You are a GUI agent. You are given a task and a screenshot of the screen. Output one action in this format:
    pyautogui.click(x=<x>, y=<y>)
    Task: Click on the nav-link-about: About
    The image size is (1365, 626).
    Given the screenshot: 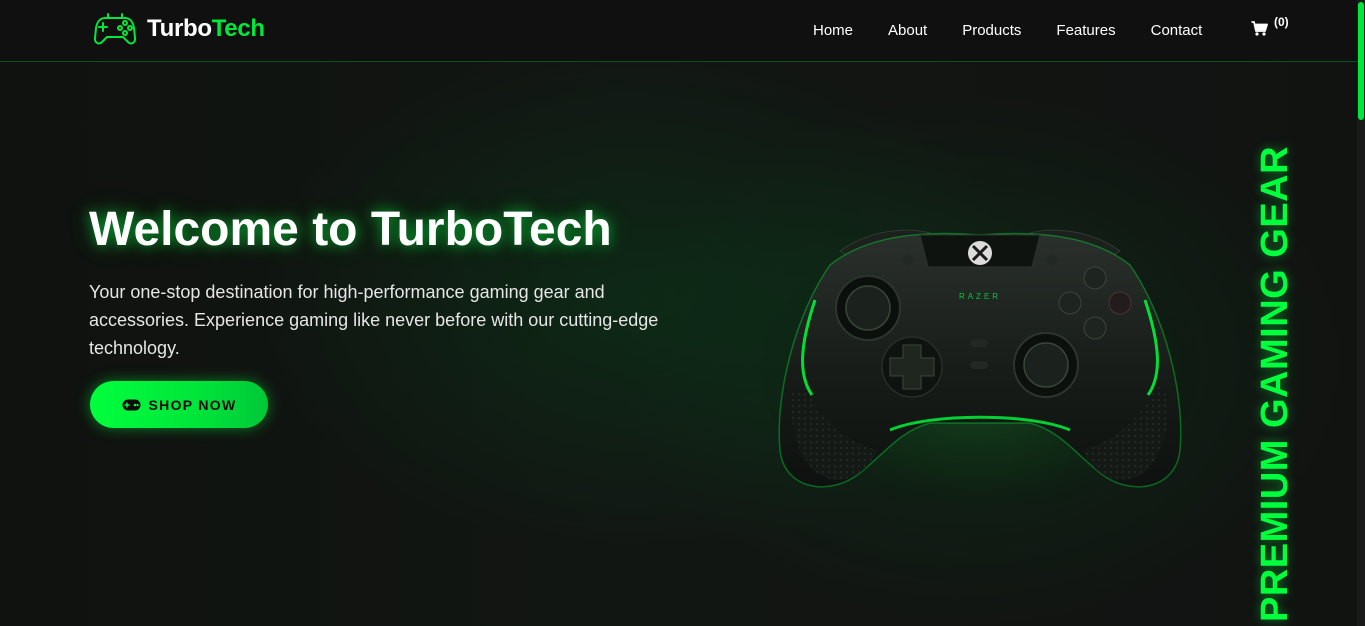 What is the action you would take?
    pyautogui.click(x=907, y=31)
    